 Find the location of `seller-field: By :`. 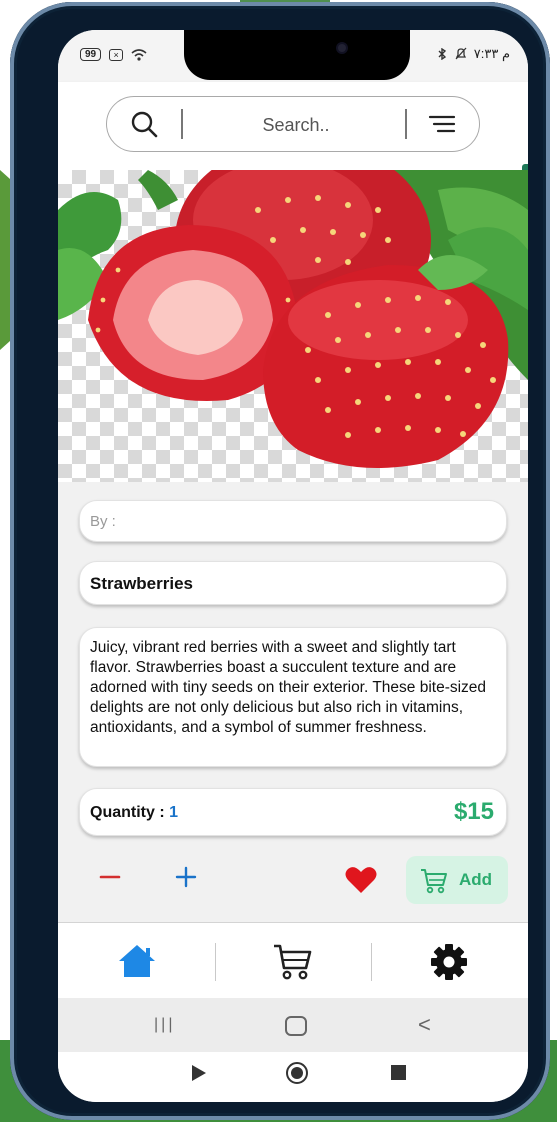

seller-field: By : is located at coordinates (293, 521).